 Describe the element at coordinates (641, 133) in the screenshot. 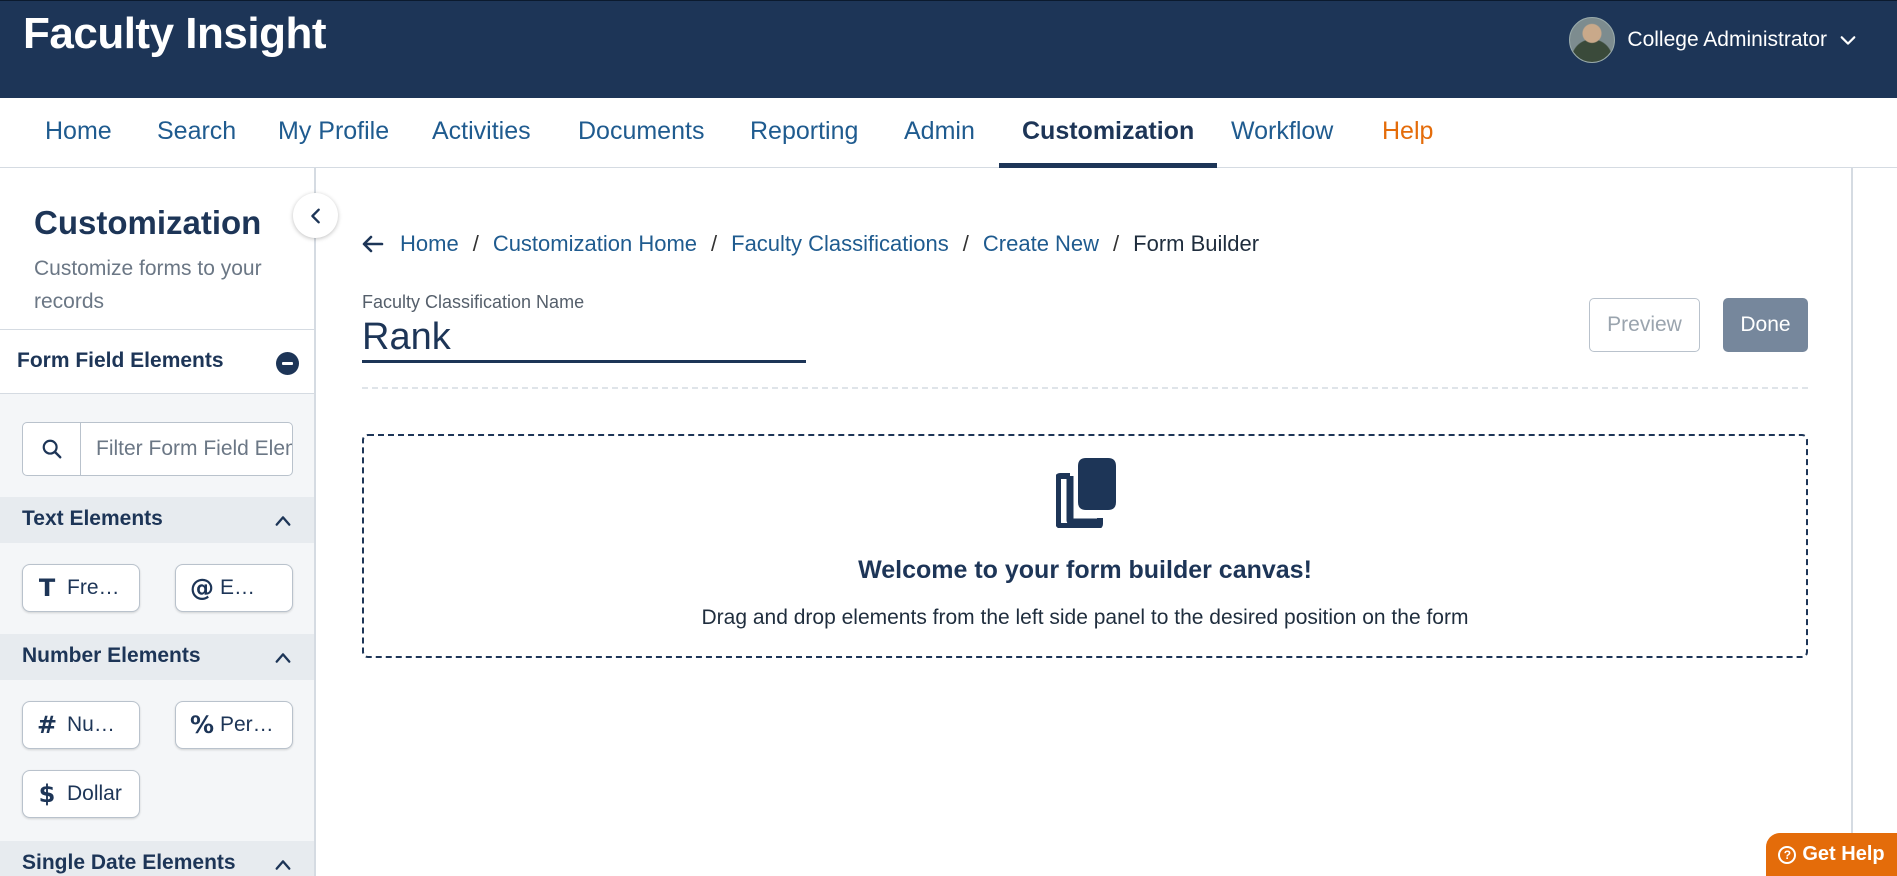

I see `nav-documents: Documents` at that location.